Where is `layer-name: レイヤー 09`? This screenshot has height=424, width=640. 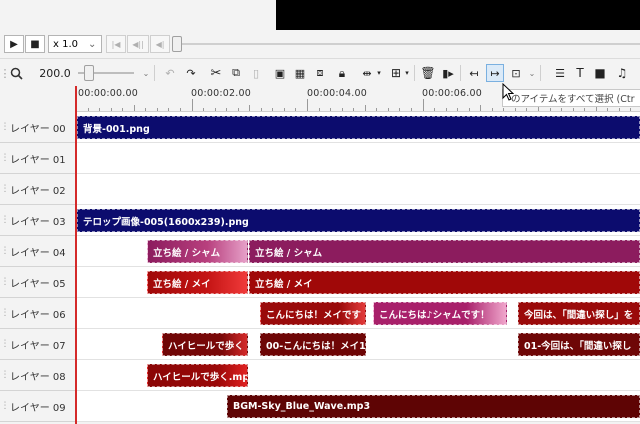 layer-name: レイヤー 09 is located at coordinates (38, 408).